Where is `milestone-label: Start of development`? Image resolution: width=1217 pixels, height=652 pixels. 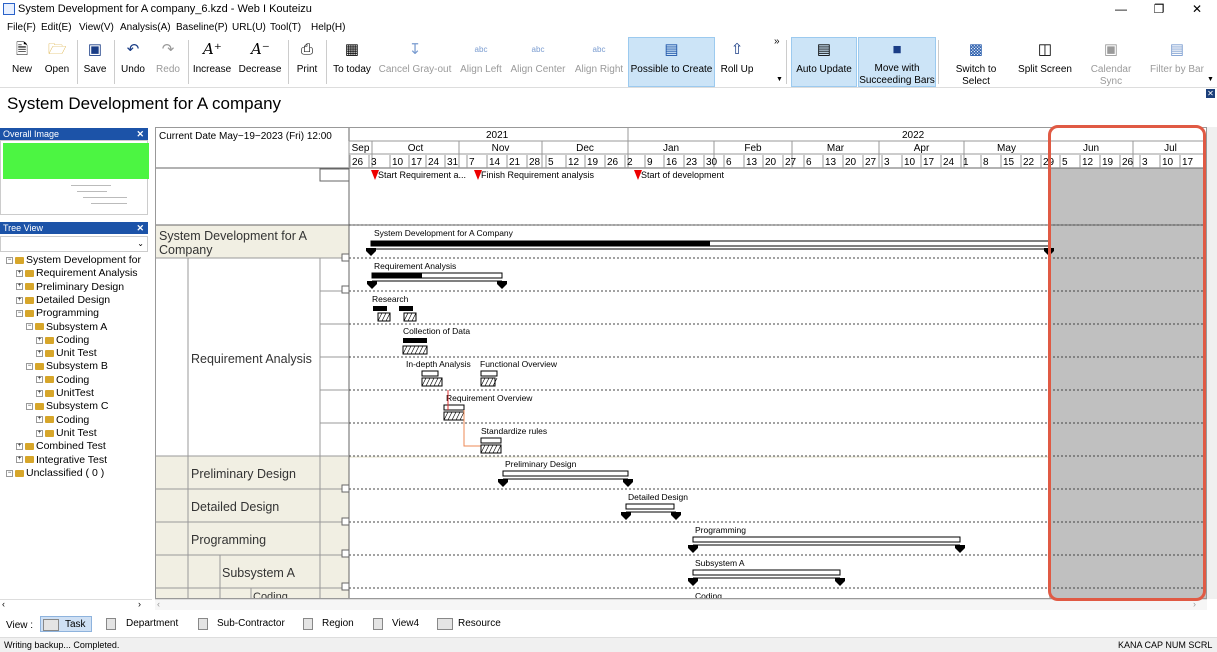 milestone-label: Start of development is located at coordinates (683, 175).